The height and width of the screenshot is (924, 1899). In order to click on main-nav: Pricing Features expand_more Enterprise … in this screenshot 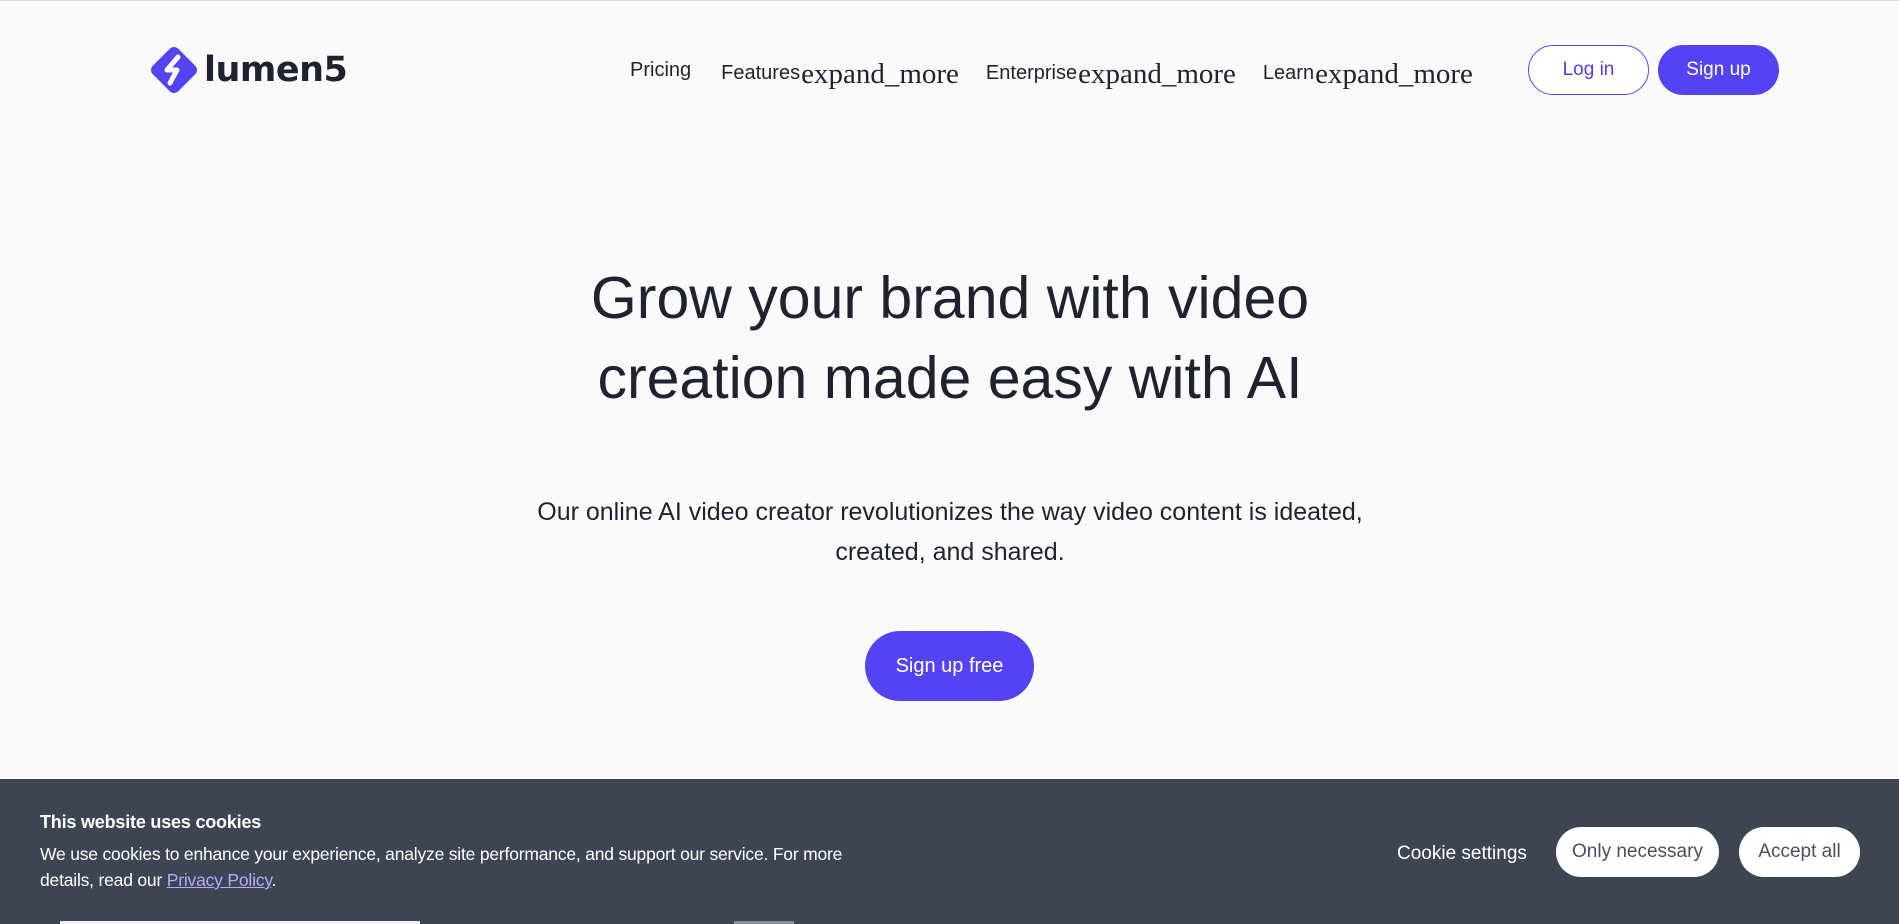, I will do `click(1065, 70)`.